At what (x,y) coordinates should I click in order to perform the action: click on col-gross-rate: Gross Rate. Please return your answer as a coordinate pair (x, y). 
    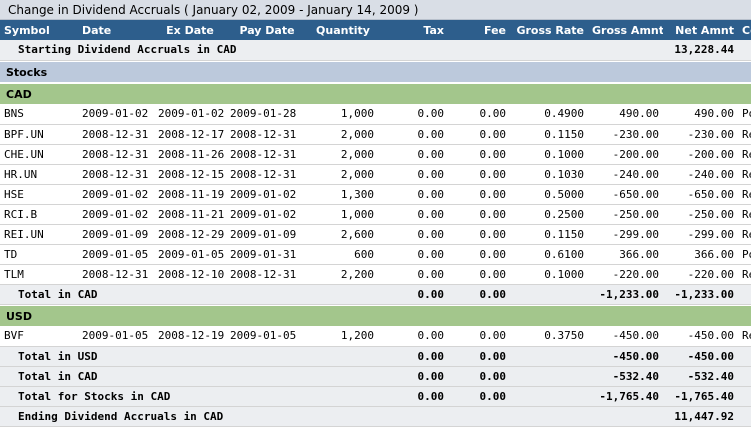
    Looking at the image, I should click on (549, 30).